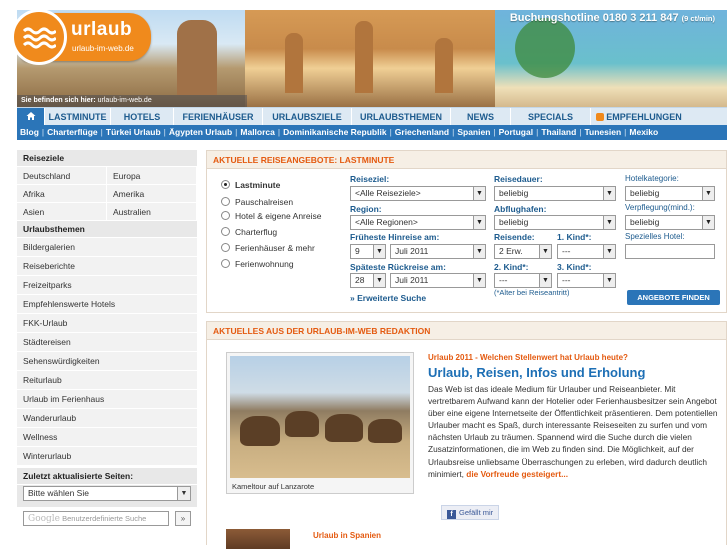 The image size is (727, 549). I want to click on region-select: <Alle Regionen> ▼, so click(418, 222).